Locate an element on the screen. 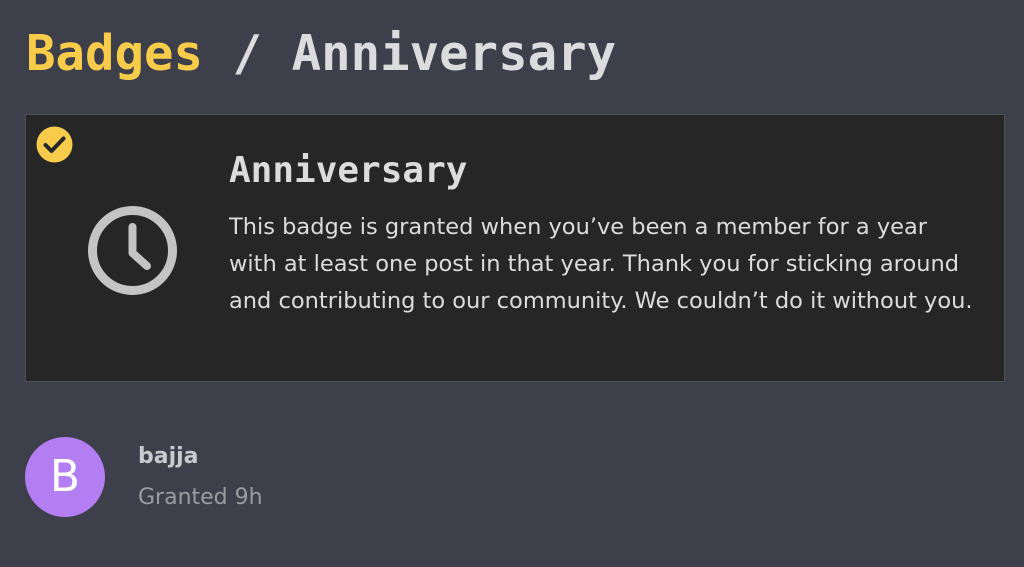 This screenshot has height=567, width=1024. badge-name: Anniversary is located at coordinates (348, 170).